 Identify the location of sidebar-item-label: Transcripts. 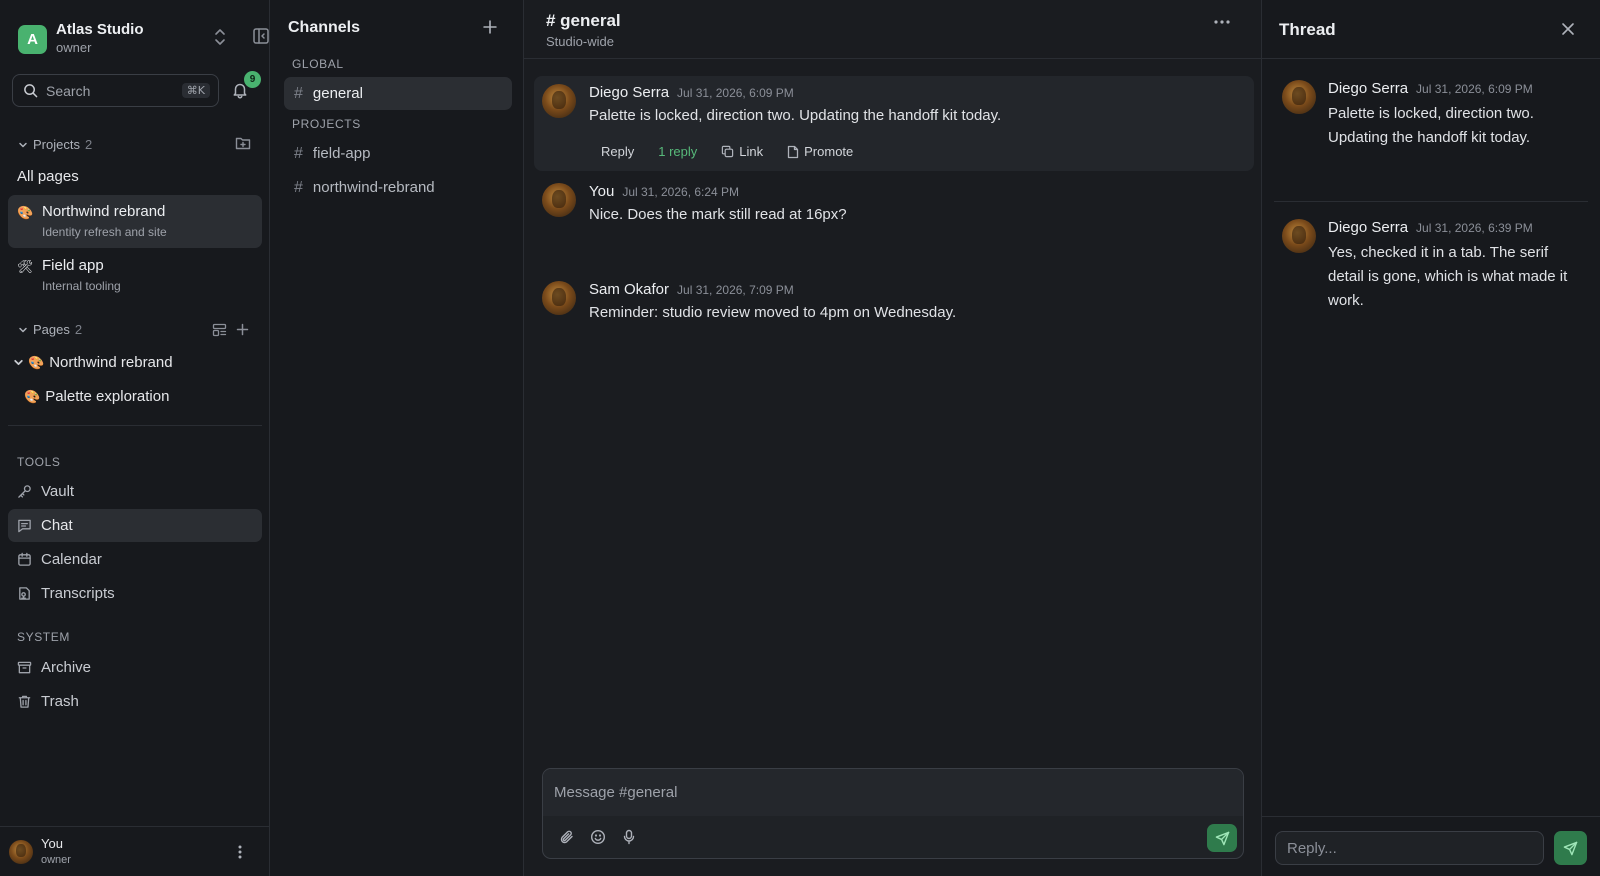
(78, 593).